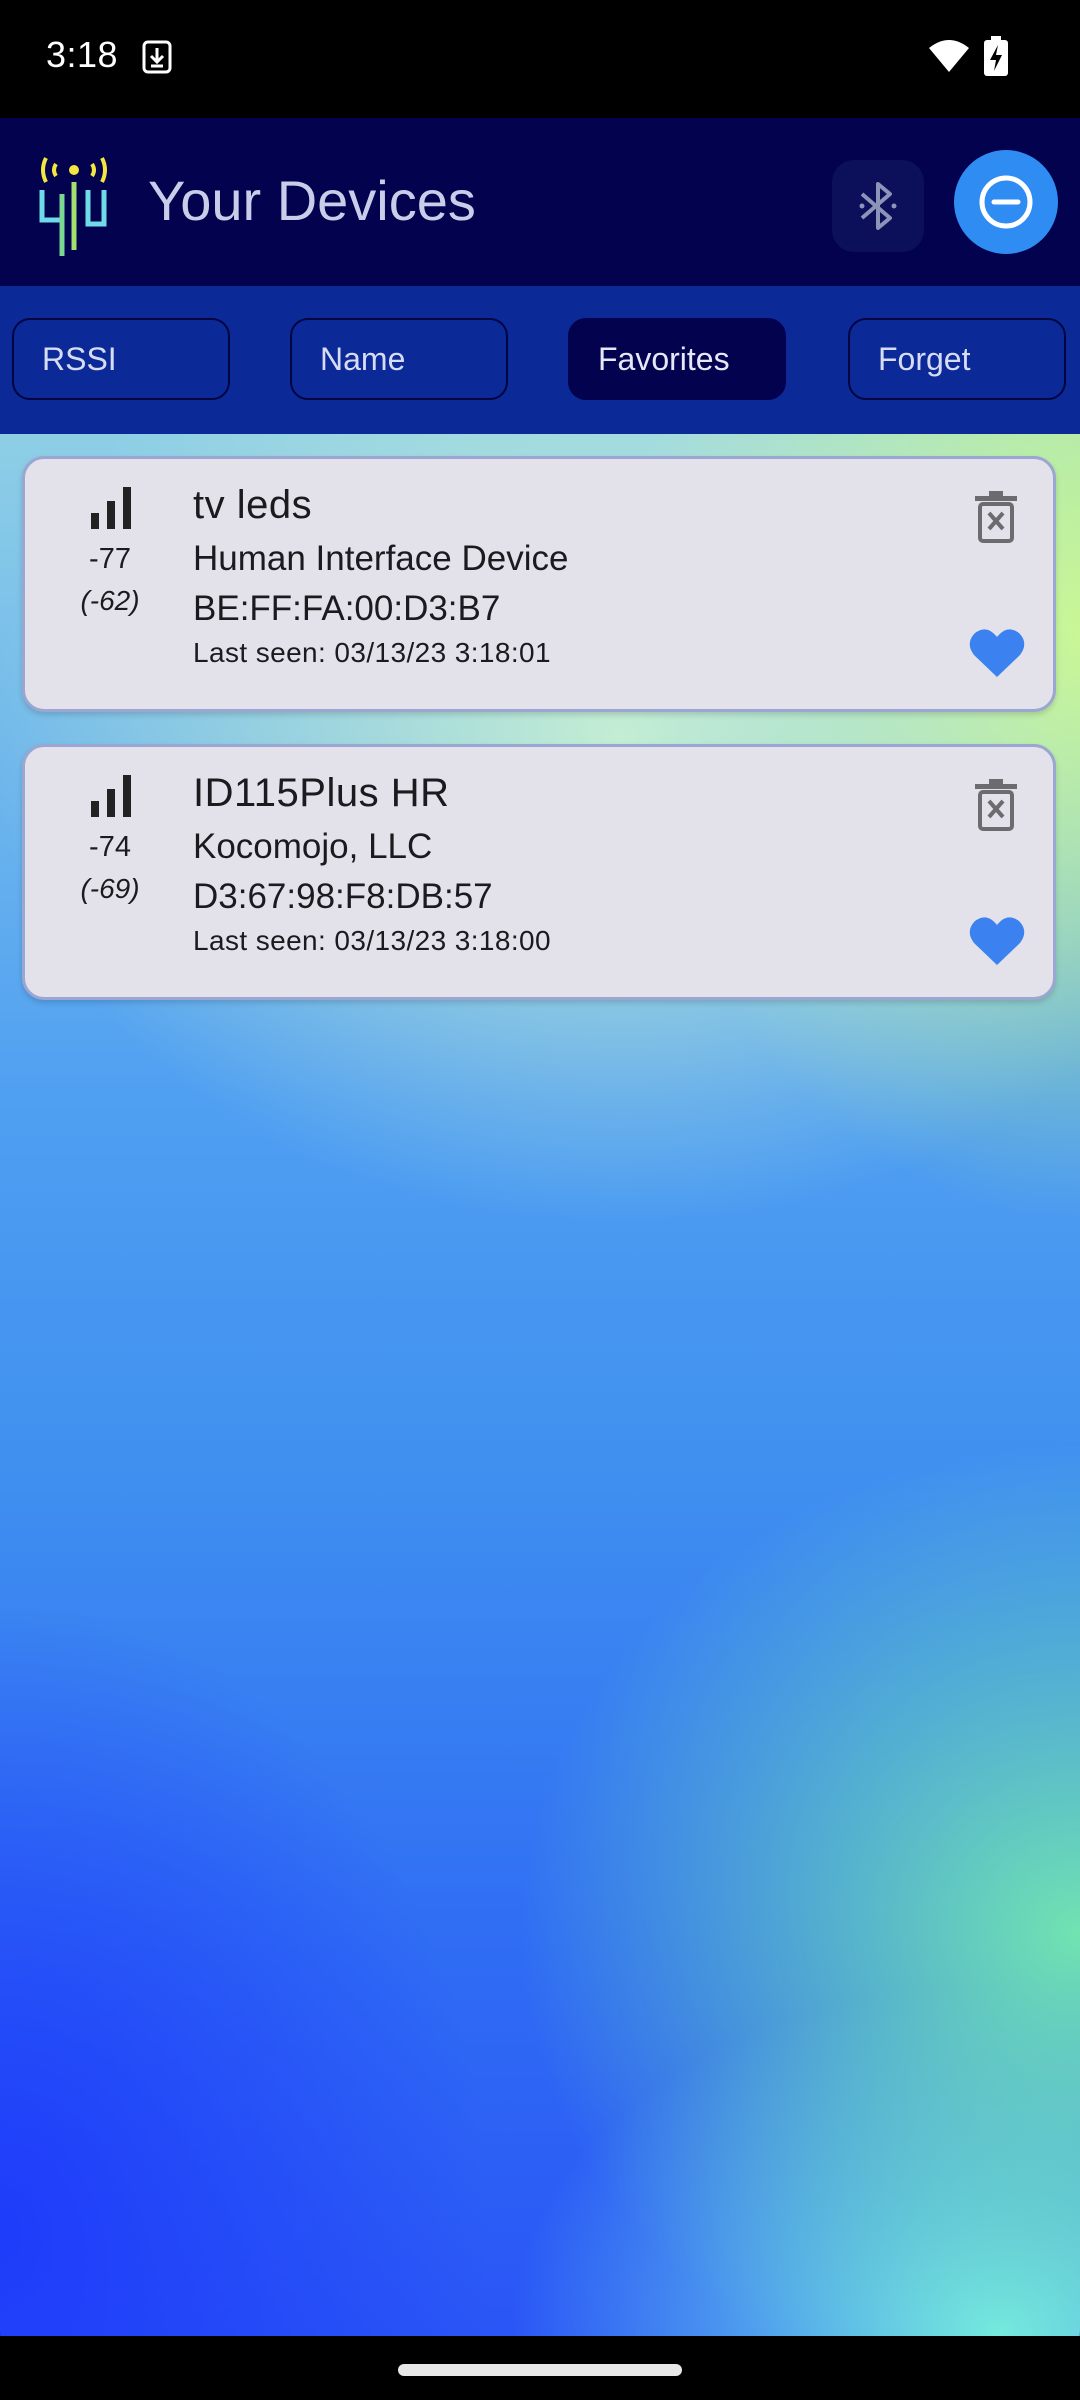 The image size is (1080, 2400). Describe the element at coordinates (73, 206) in the screenshot. I see `antenna-logo-icon` at that location.